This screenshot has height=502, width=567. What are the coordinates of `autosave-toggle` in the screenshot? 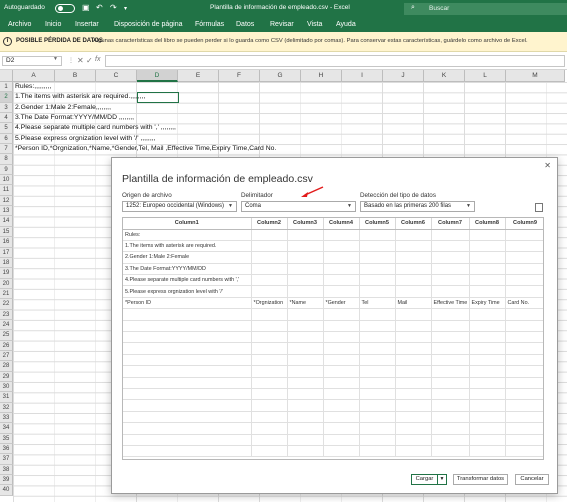 It's located at (65, 8).